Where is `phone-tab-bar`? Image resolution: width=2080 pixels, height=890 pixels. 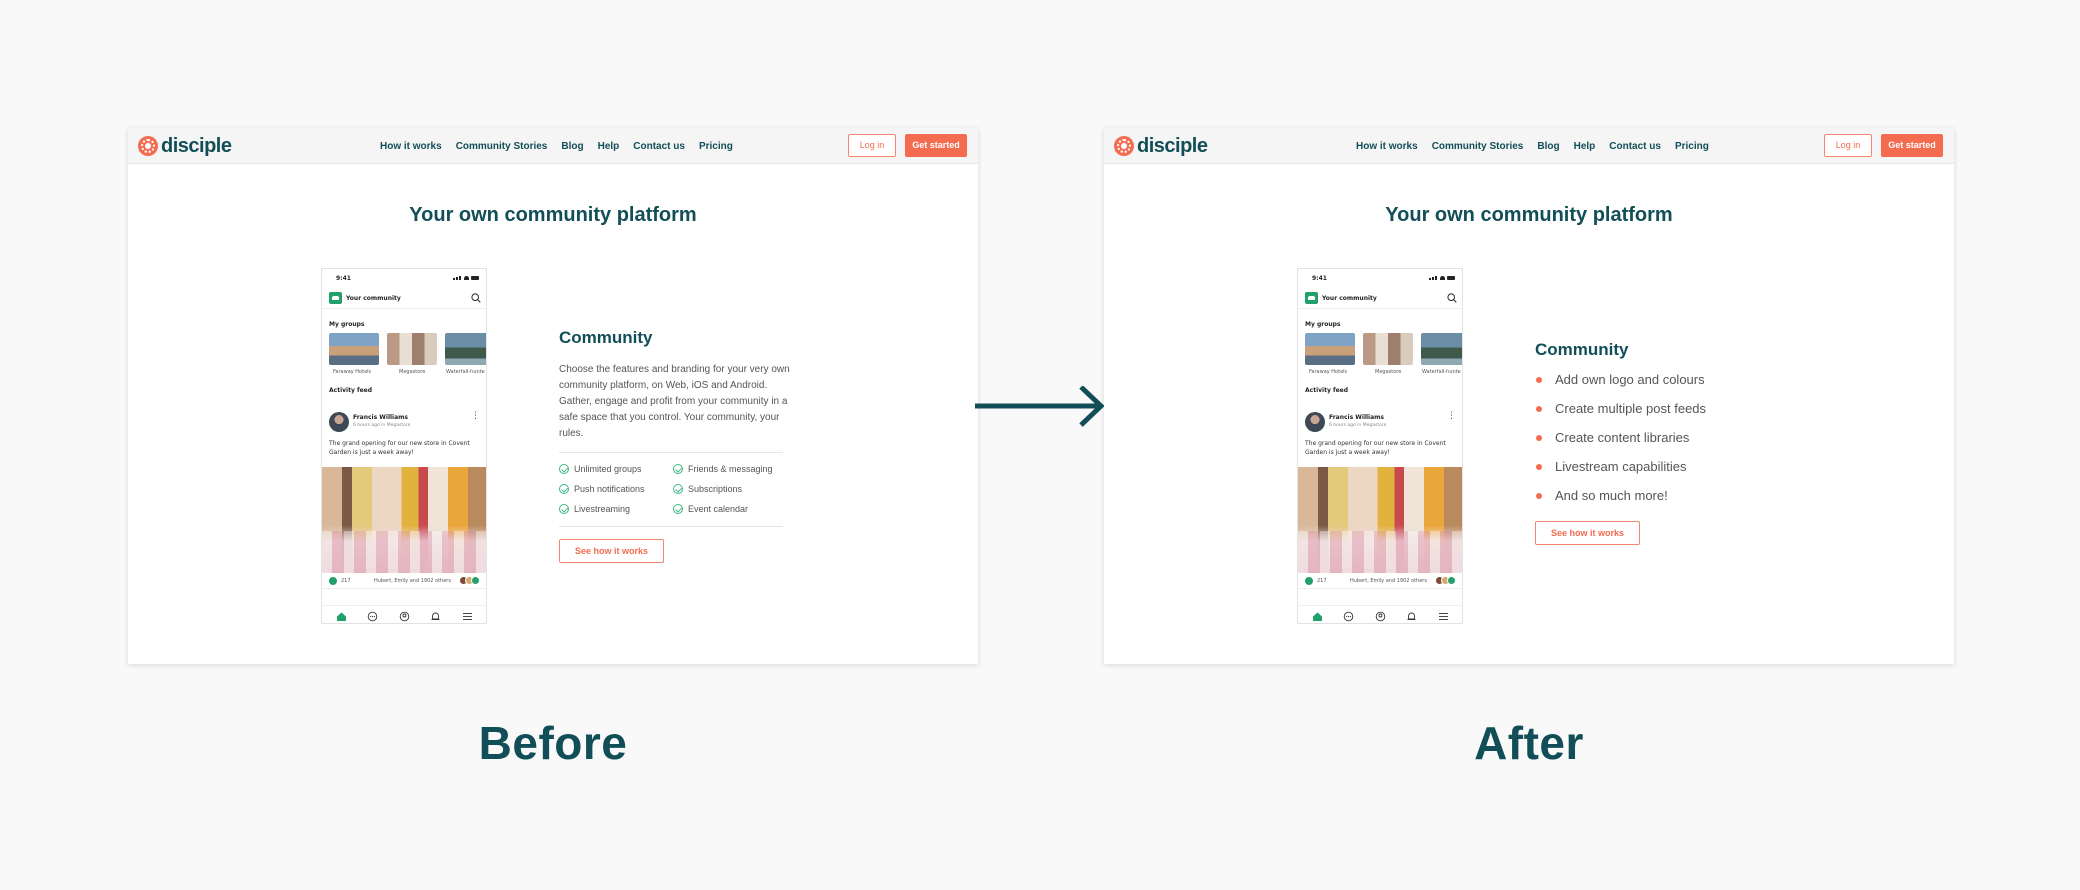
phone-tab-bar is located at coordinates (404, 614).